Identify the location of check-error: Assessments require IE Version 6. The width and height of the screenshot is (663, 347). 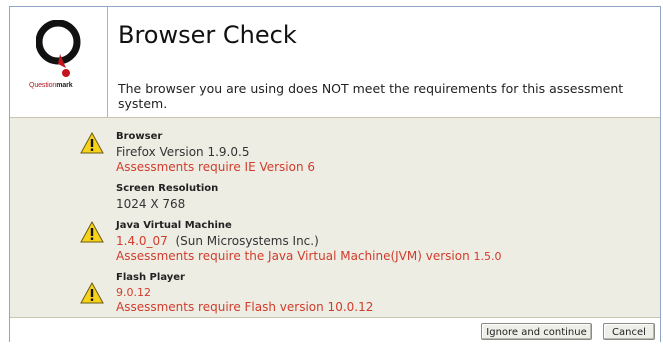
(216, 167).